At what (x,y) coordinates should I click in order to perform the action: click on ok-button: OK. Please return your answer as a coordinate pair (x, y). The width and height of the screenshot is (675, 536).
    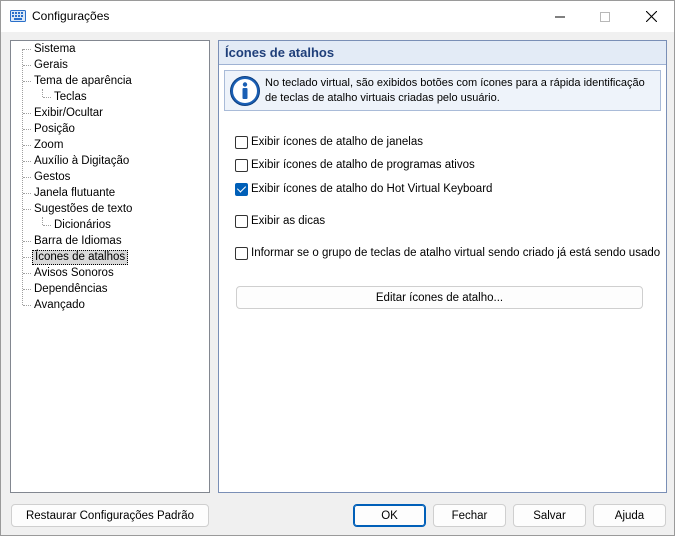
    Looking at the image, I should click on (389, 515).